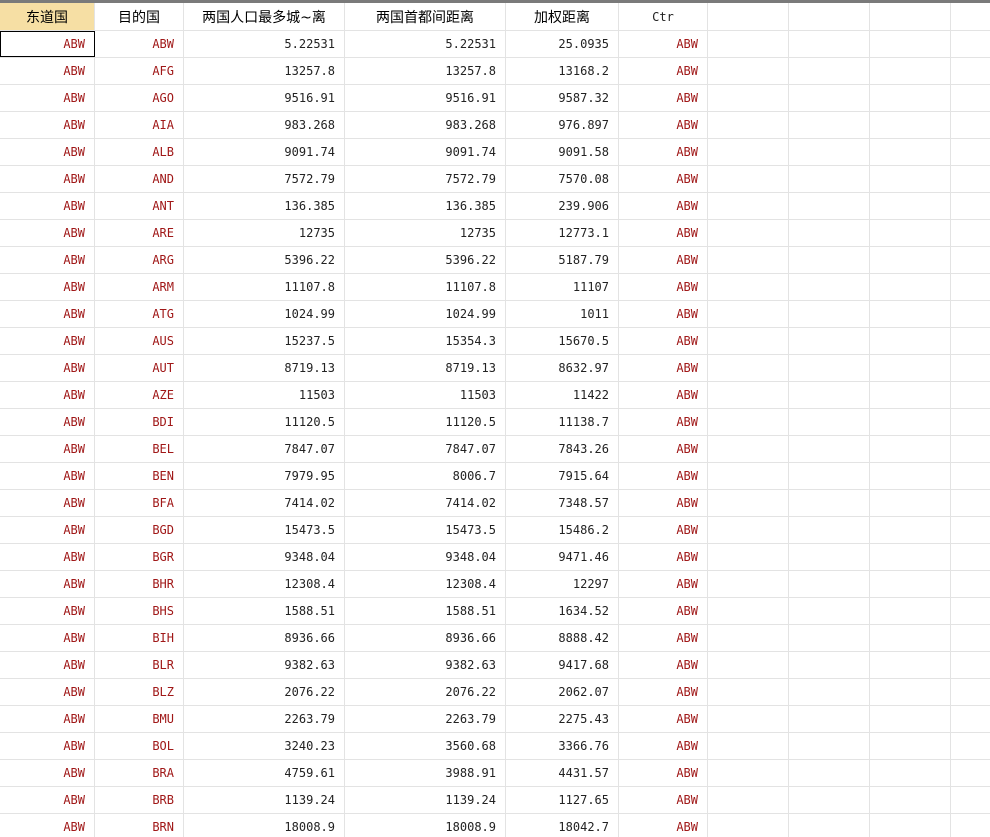 The image size is (990, 837). Describe the element at coordinates (562, 125) in the screenshot. I see `weighted-distance-cell: 976.897` at that location.